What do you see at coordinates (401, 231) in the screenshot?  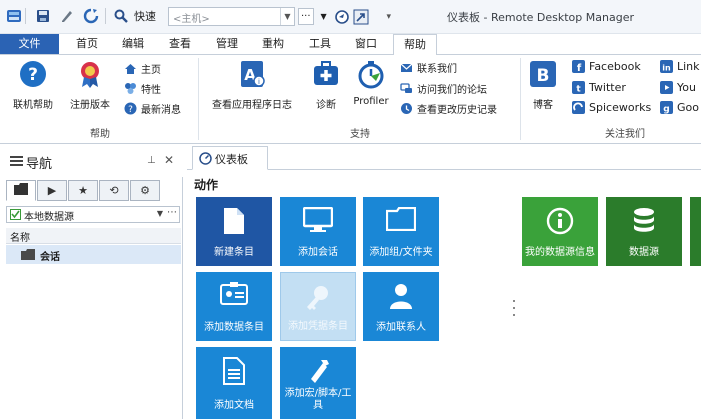 I see `add-group-folder-tile: 添加组/文件夹` at bounding box center [401, 231].